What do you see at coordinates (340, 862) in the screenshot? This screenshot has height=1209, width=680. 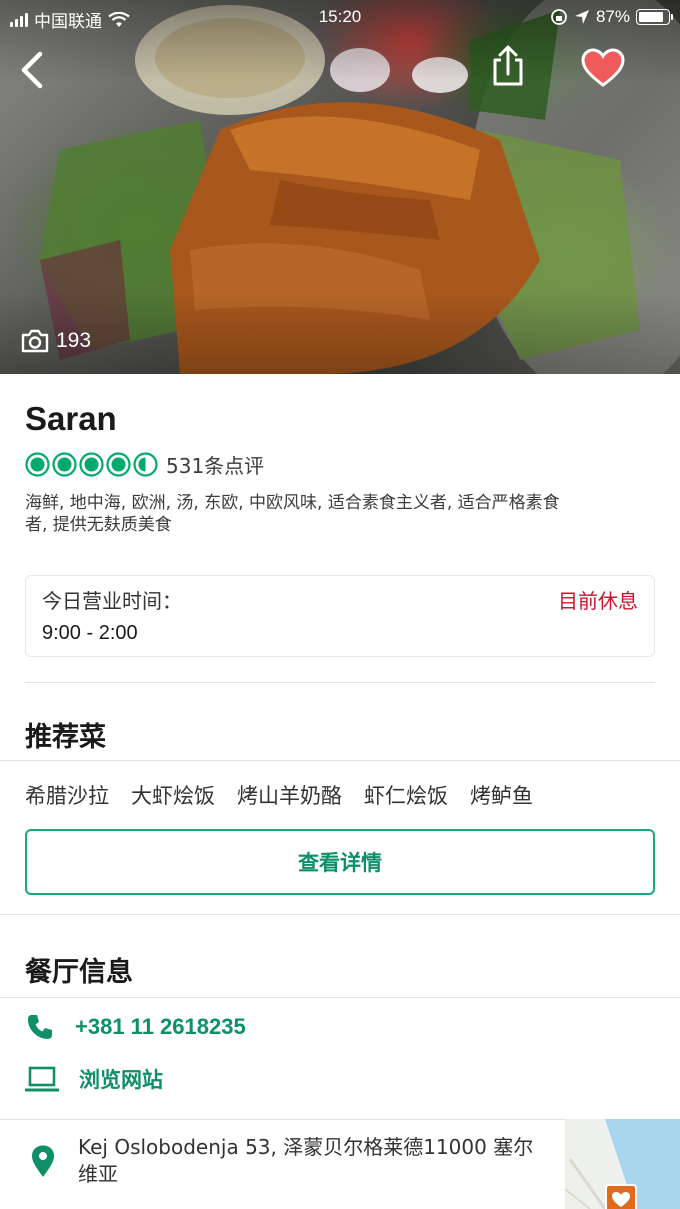 I see `view-details-button: 查看详情` at bounding box center [340, 862].